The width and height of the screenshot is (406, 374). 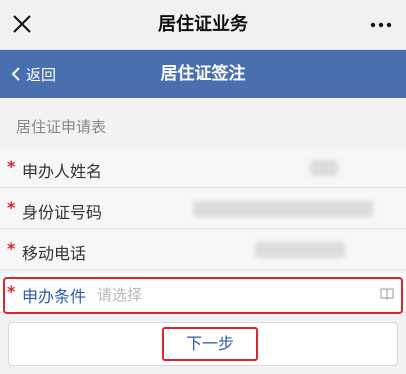 I want to click on more-icon, so click(x=381, y=25).